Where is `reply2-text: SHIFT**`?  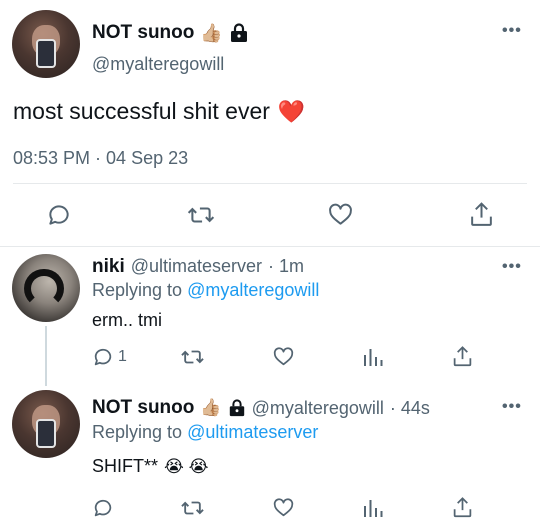
reply2-text: SHIFT** is located at coordinates (125, 466).